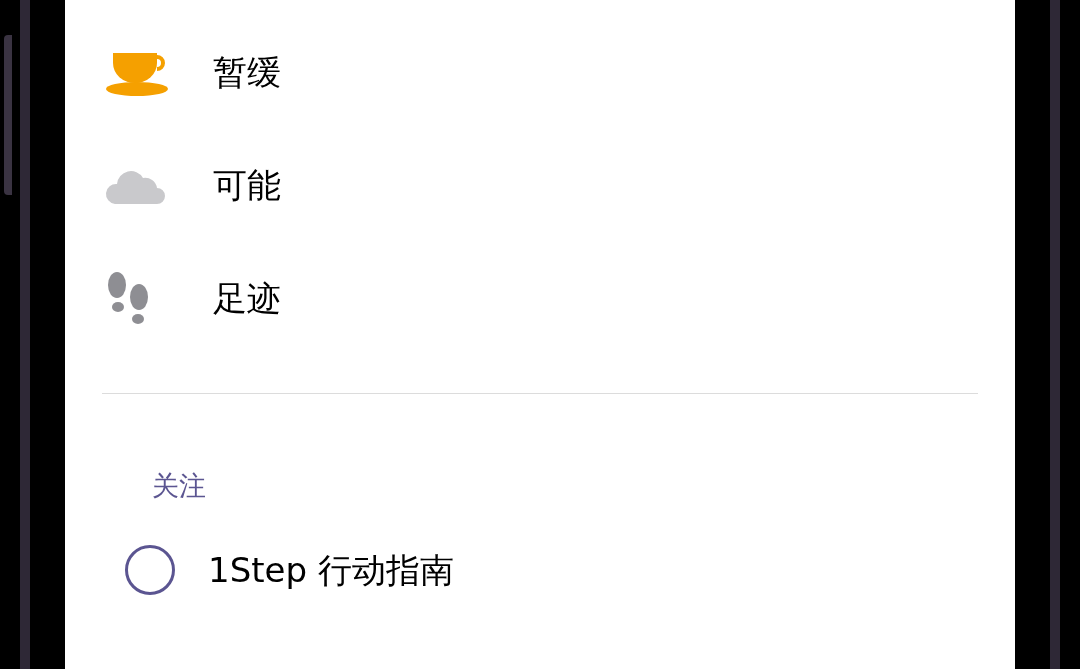  Describe the element at coordinates (247, 185) in the screenshot. I see `menu-item: 可能` at that location.